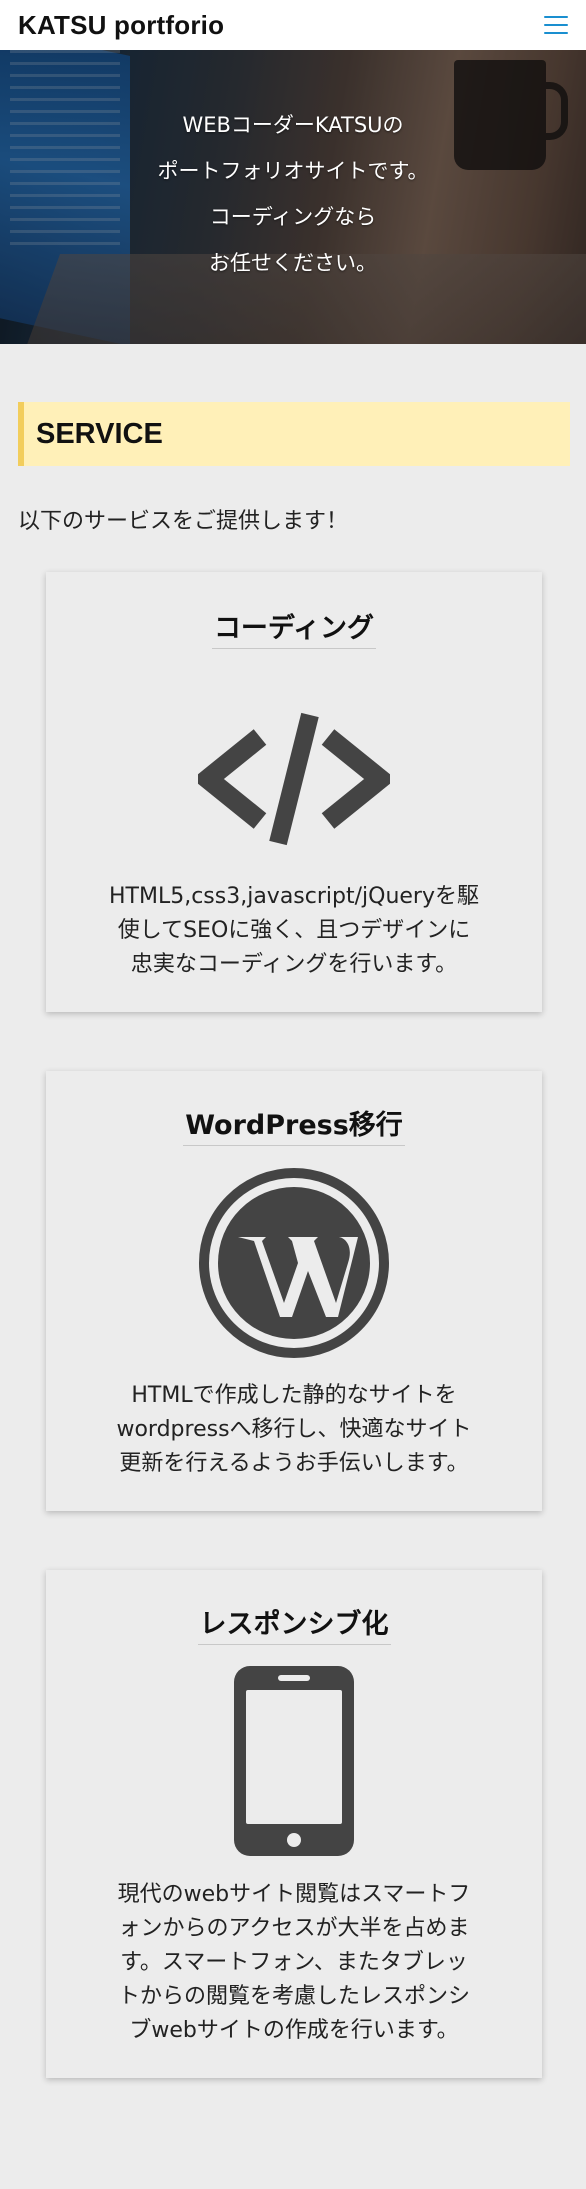  I want to click on site-title: KATSU portforio, so click(121, 25).